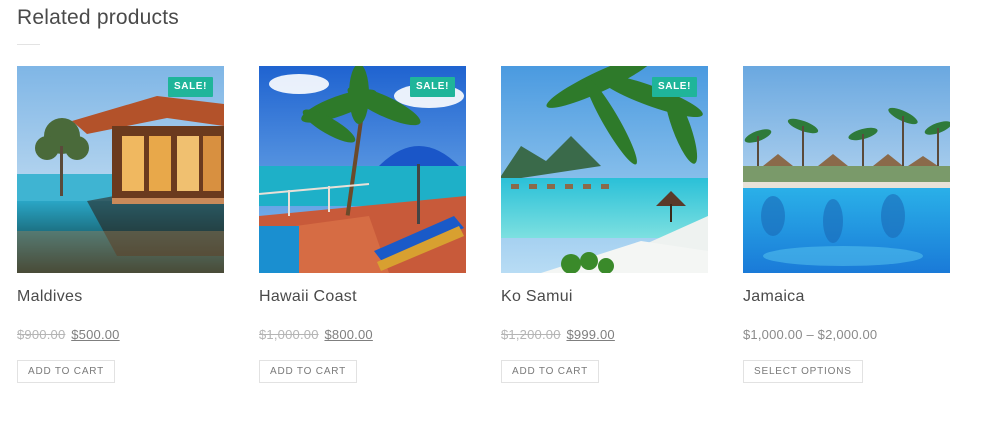 Image resolution: width=1006 pixels, height=421 pixels. I want to click on product-image-maldives: SALE!, so click(120, 169).